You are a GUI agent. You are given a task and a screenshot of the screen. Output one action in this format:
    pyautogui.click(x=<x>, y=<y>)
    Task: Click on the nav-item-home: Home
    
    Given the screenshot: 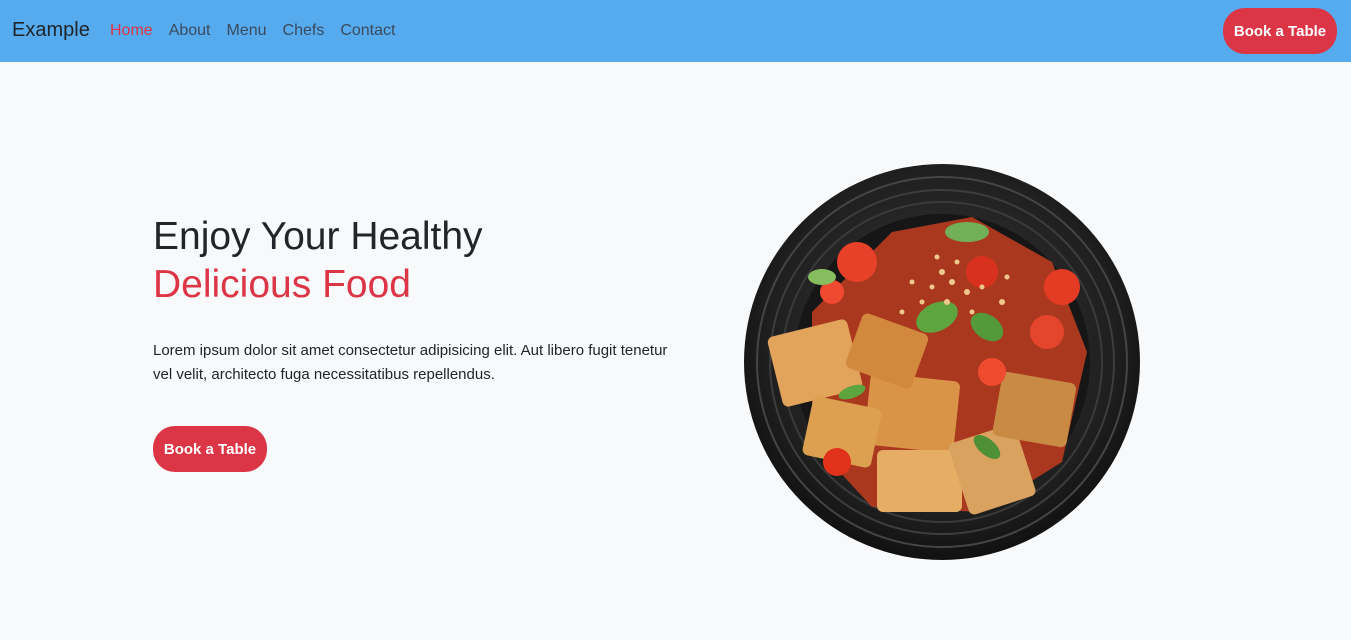 What is the action you would take?
    pyautogui.click(x=131, y=31)
    